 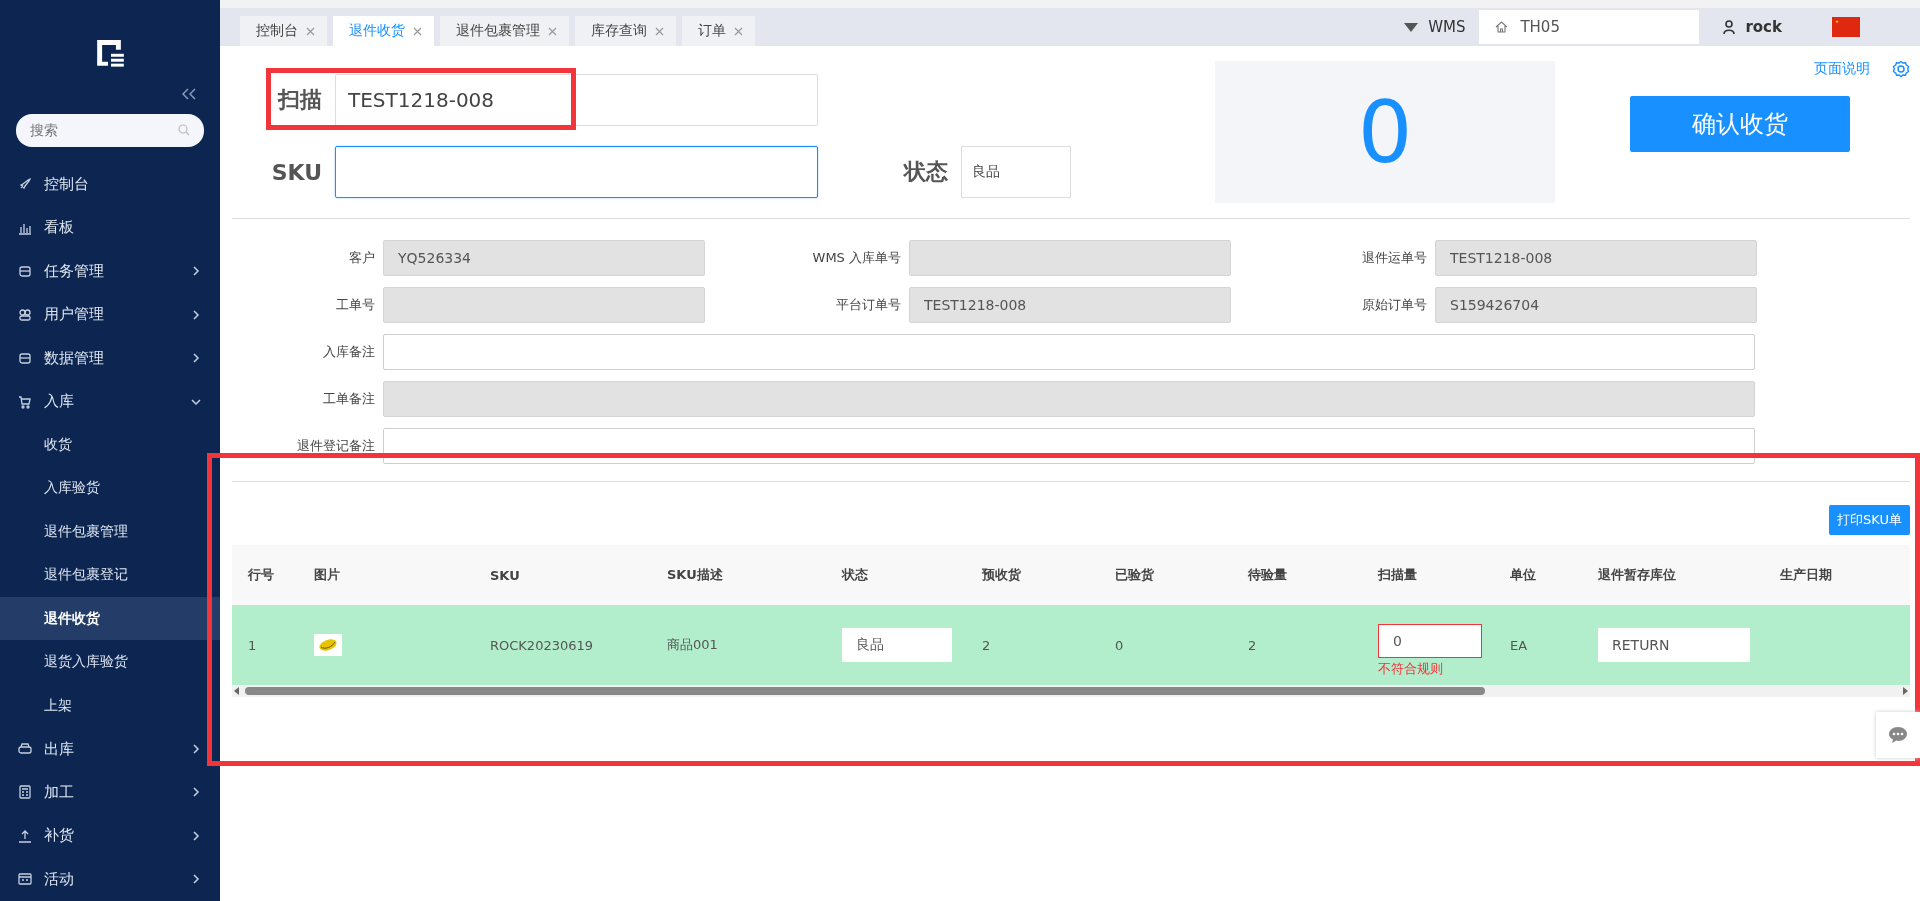 I want to click on menu-item: 加工, so click(x=110, y=792).